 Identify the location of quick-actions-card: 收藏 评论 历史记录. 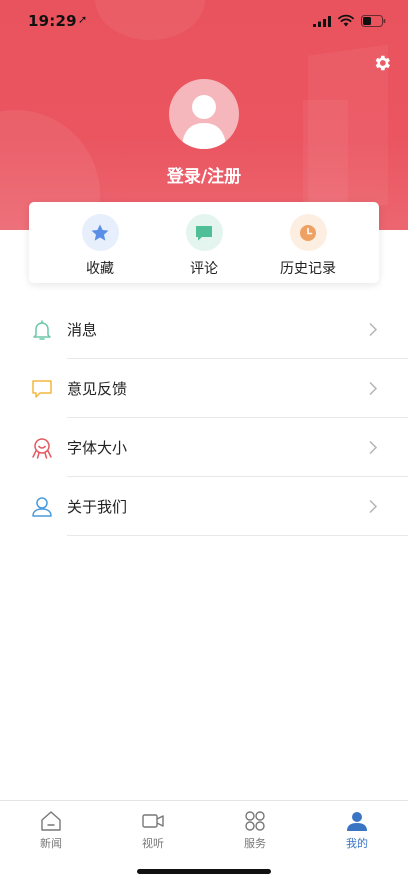
(204, 242).